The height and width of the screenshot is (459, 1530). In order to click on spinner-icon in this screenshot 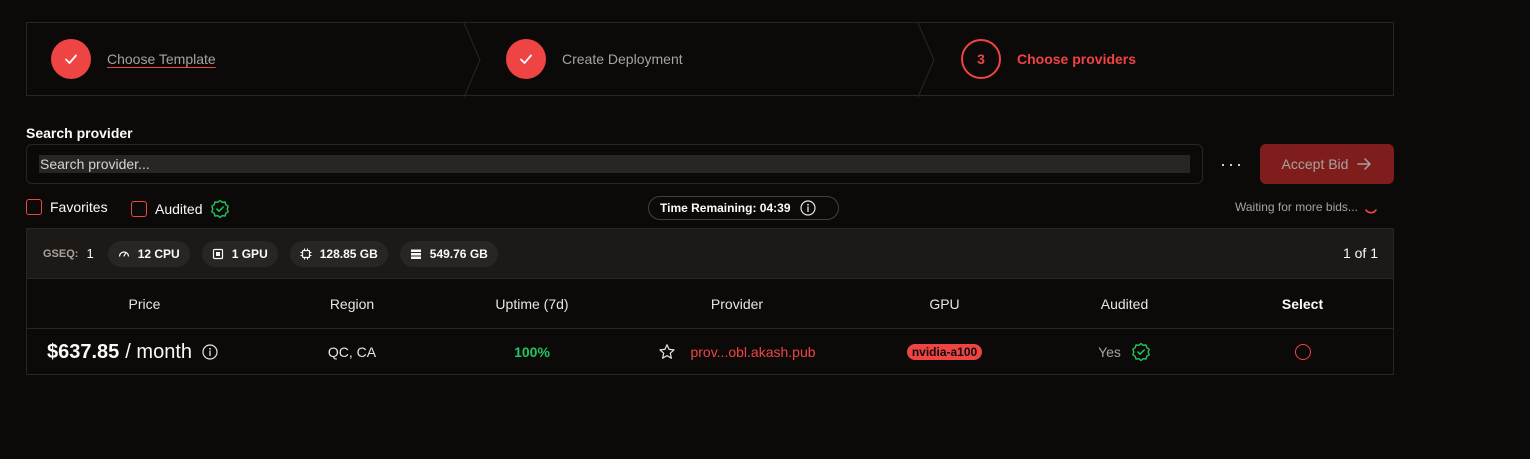, I will do `click(1371, 211)`.